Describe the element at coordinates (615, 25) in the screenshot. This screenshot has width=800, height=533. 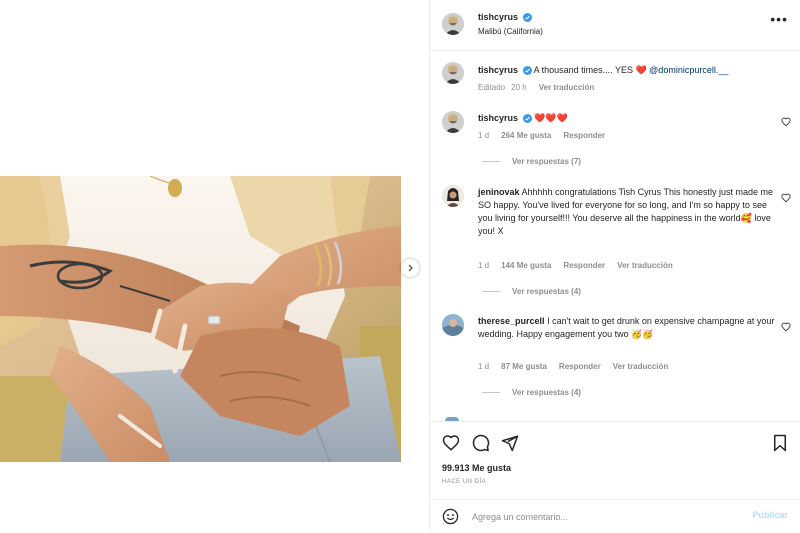
I see `post-header: tishcyrus Malibú (California) •••` at that location.